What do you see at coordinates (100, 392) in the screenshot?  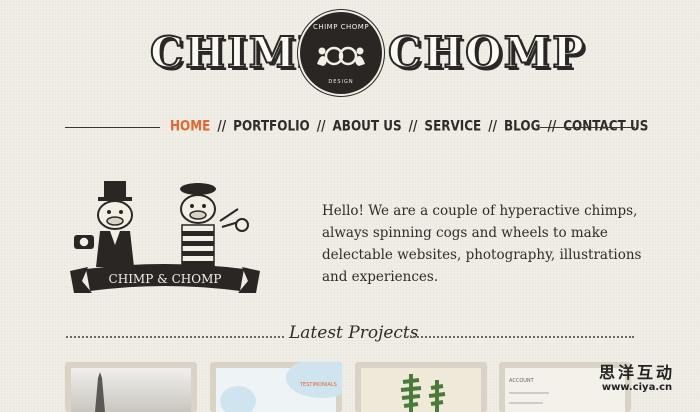 I see `tower-icon` at bounding box center [100, 392].